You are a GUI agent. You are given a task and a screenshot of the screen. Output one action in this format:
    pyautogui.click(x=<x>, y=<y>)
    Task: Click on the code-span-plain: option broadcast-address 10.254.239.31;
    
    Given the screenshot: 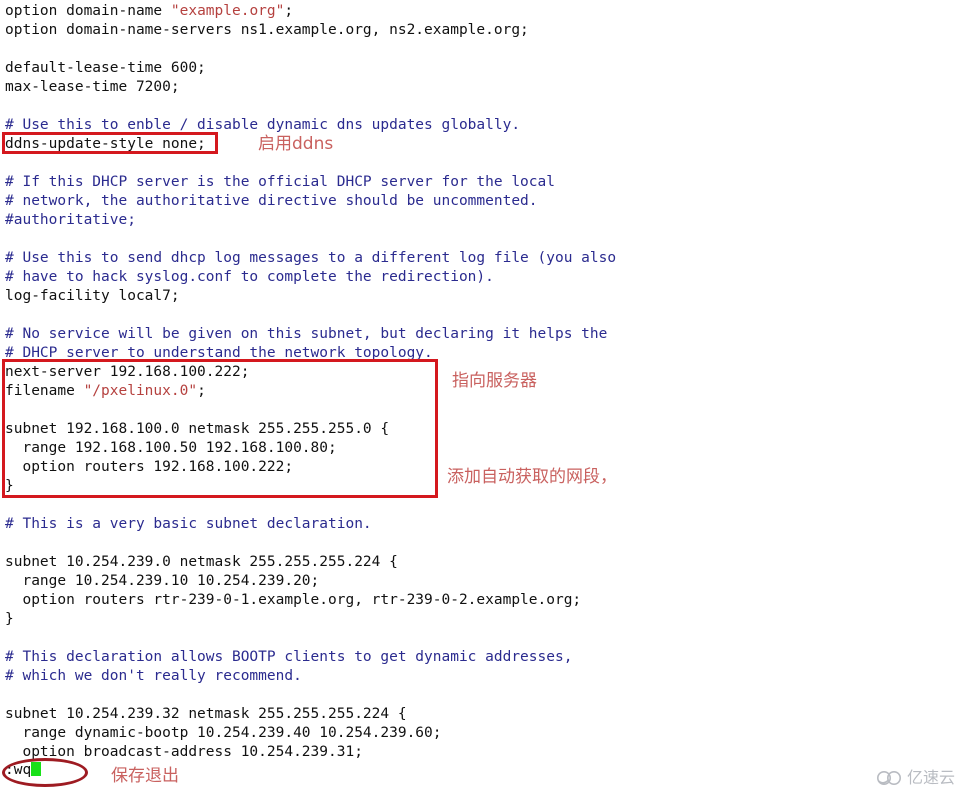 What is the action you would take?
    pyautogui.click(x=184, y=752)
    